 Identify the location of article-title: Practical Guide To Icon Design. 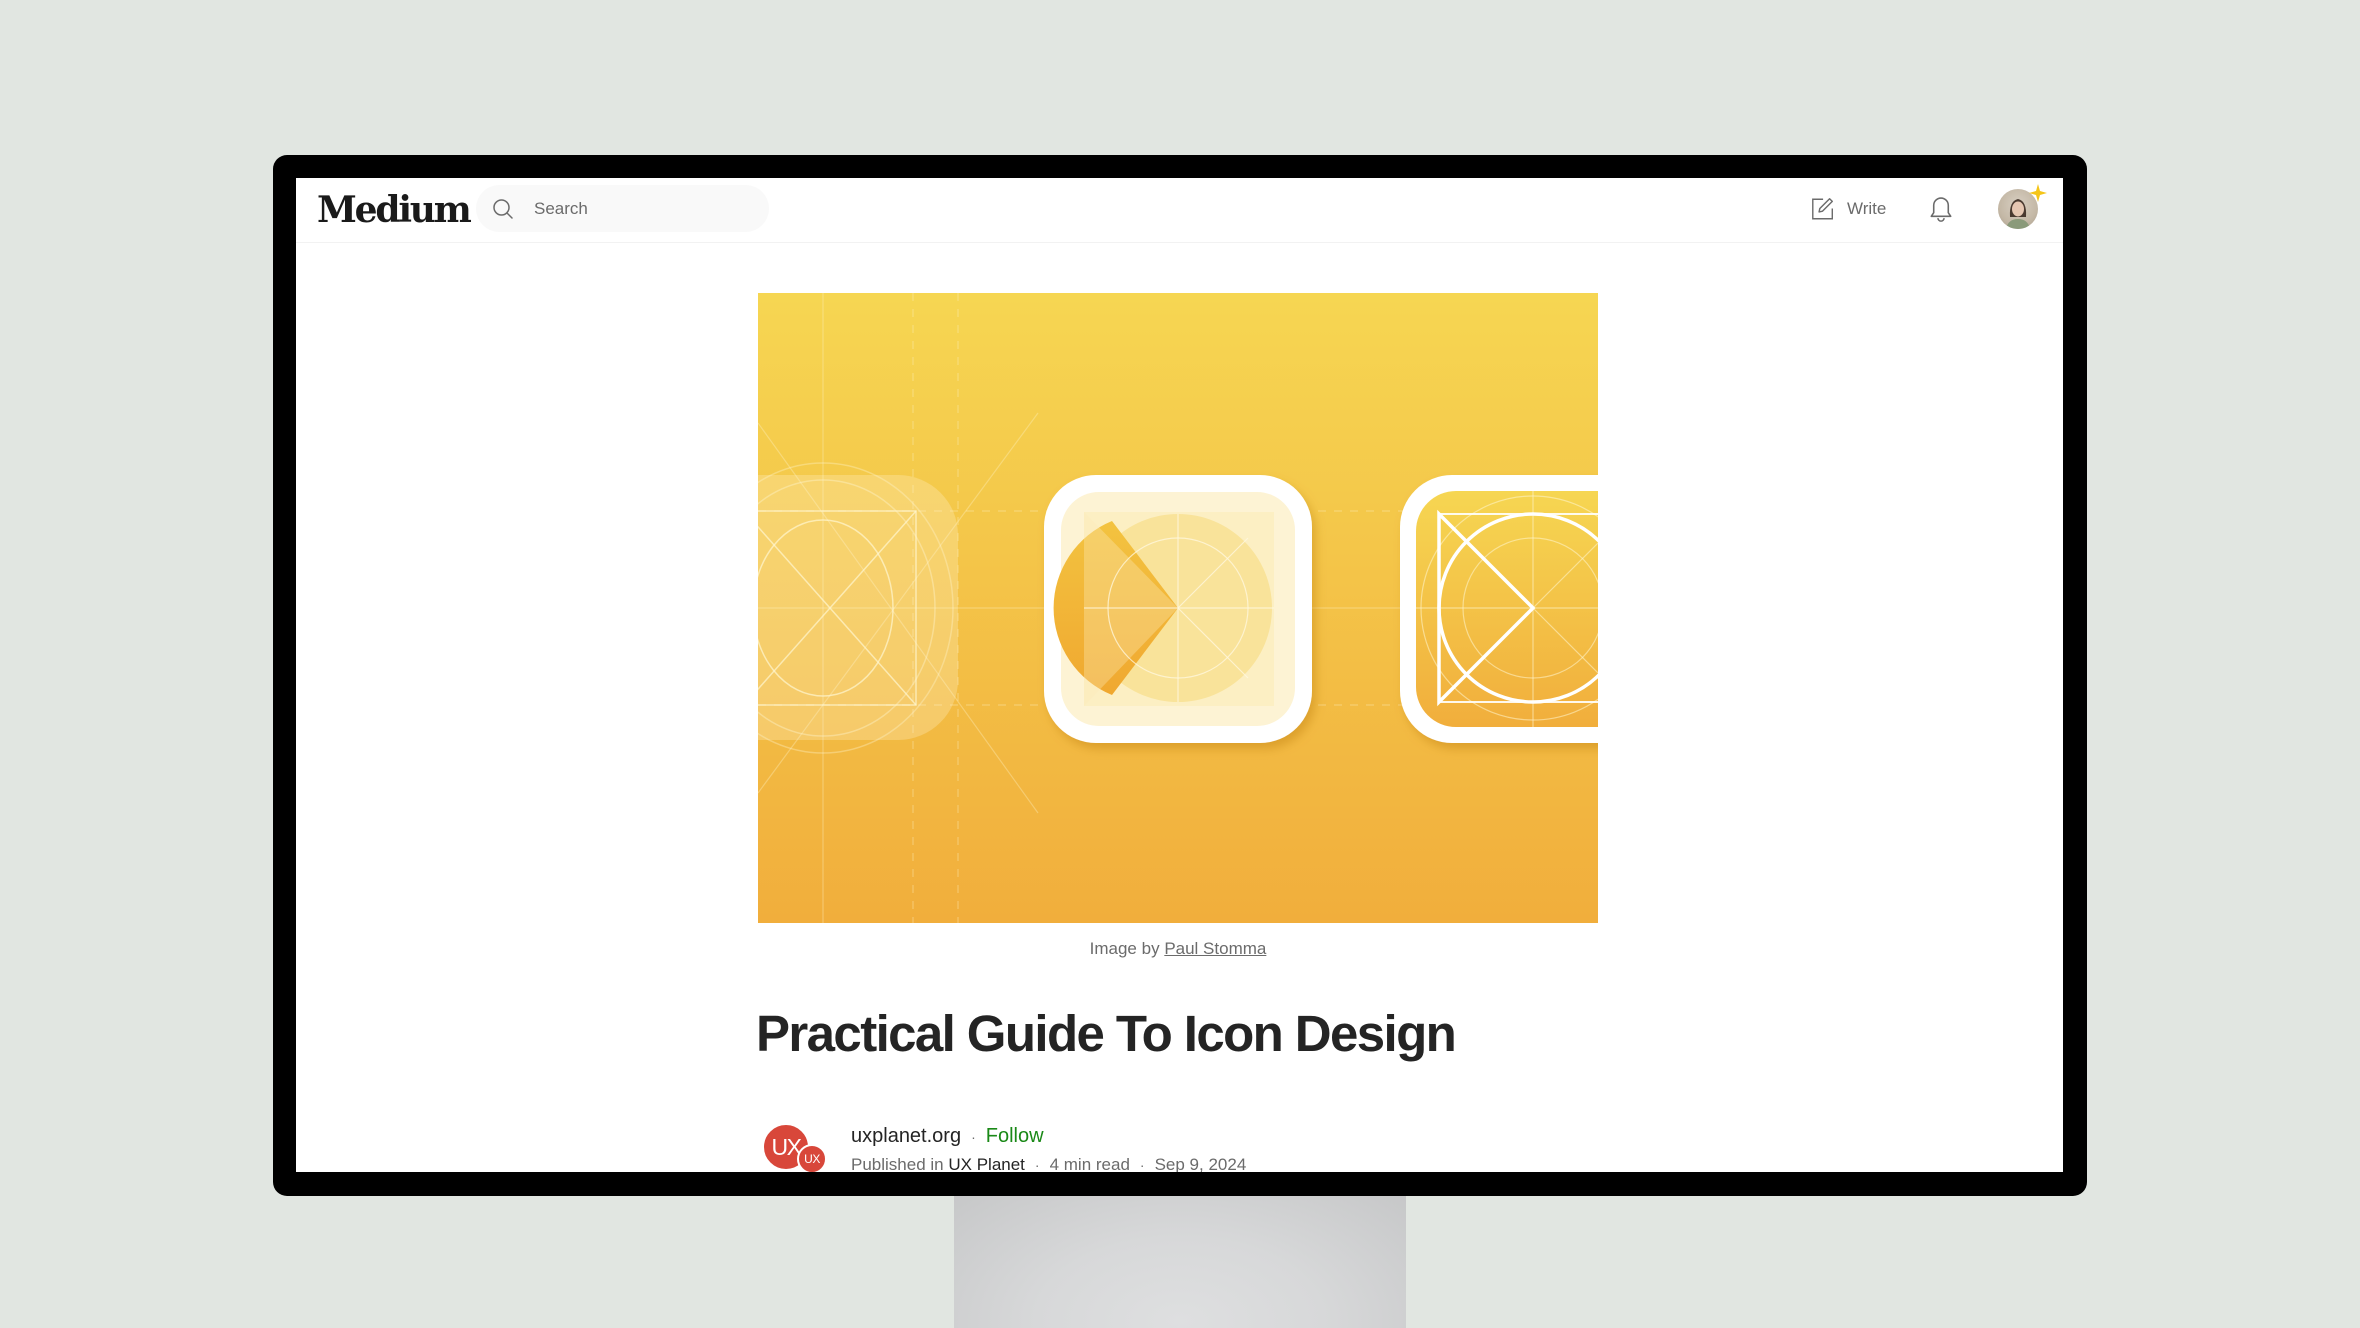
(1106, 1033).